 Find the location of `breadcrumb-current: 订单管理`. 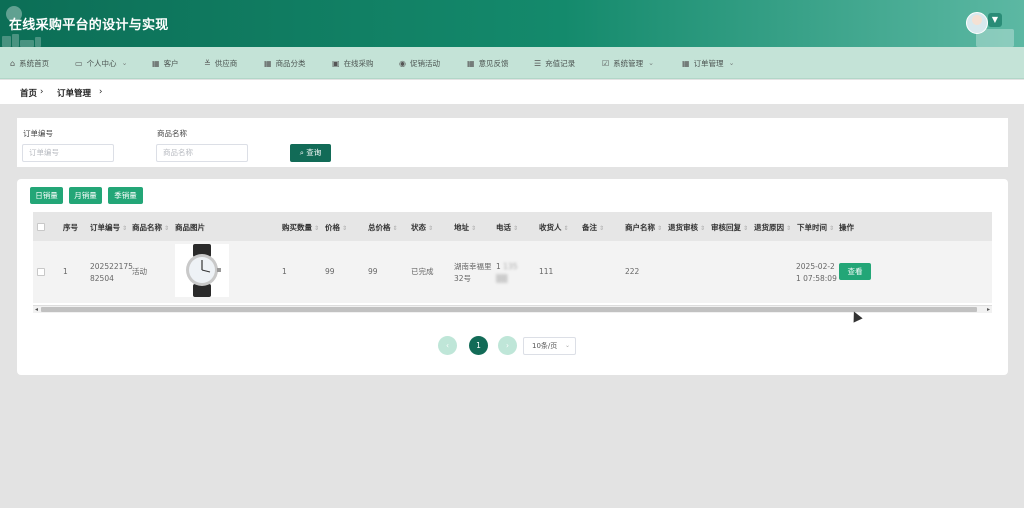

breadcrumb-current: 订单管理 is located at coordinates (74, 94).